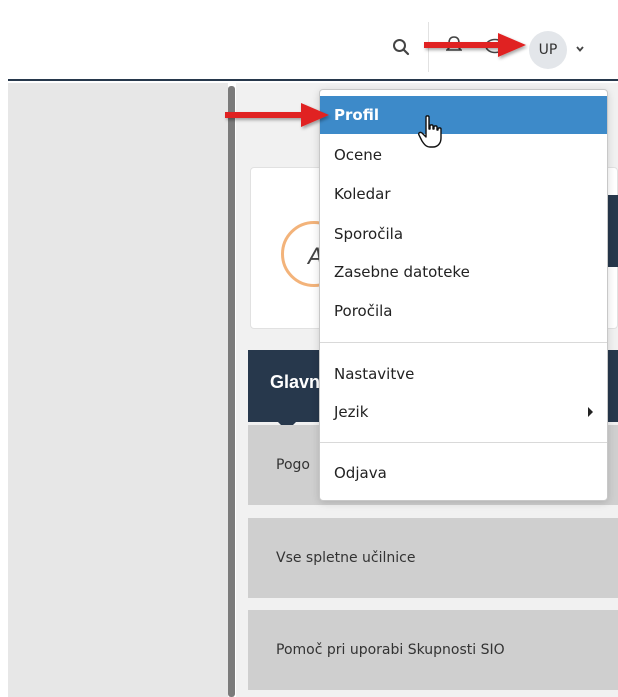 Image resolution: width=618 pixels, height=697 pixels. What do you see at coordinates (402, 272) in the screenshot?
I see `menu-item-zasebne-datoteke-label: Zasebne datoteke` at bounding box center [402, 272].